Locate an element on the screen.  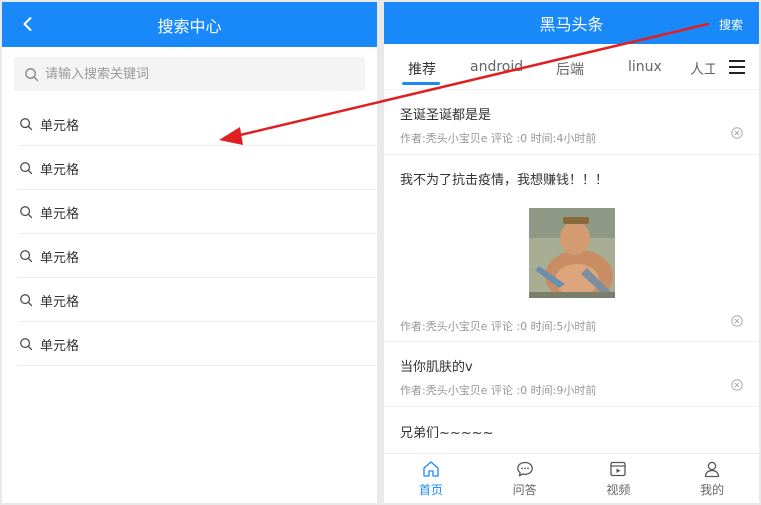
hamburger-icon is located at coordinates (737, 66).